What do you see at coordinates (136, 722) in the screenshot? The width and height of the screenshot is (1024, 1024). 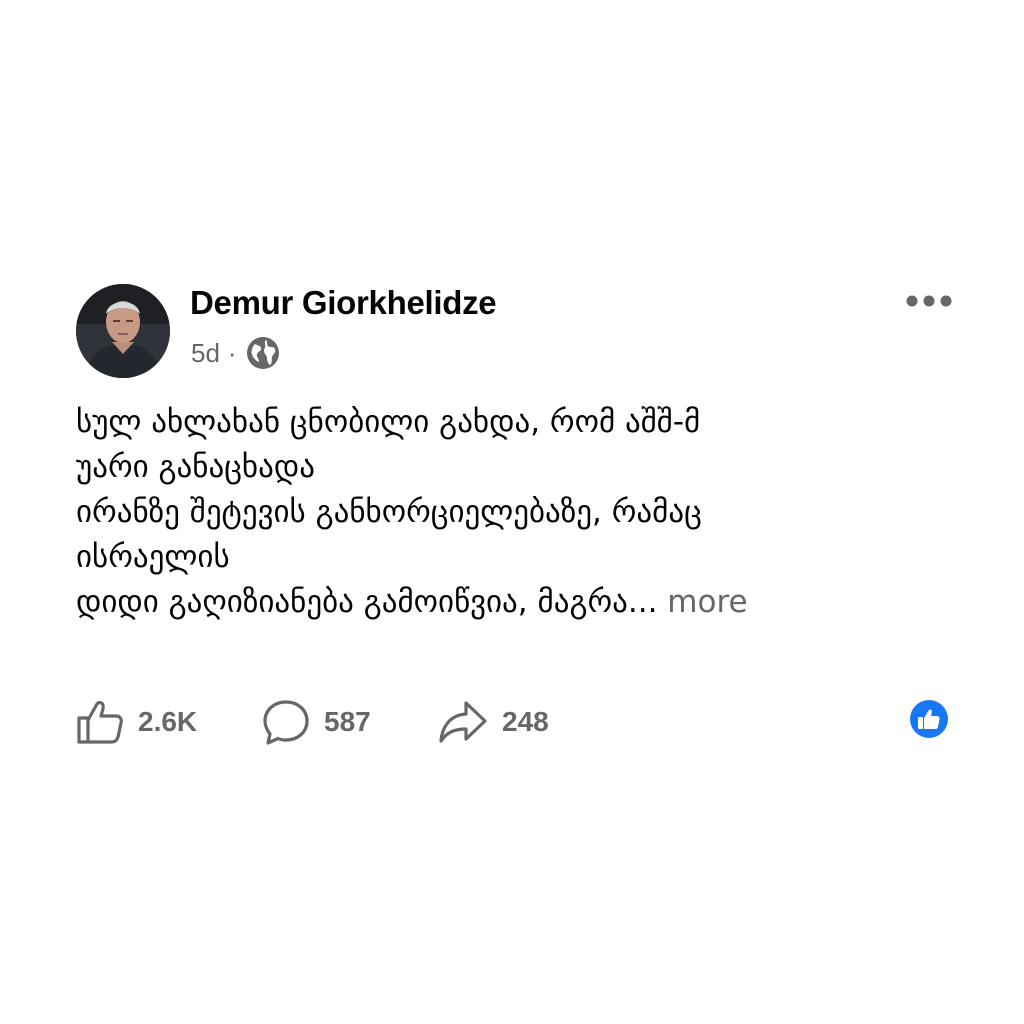 I see `like-button: 2.6K` at bounding box center [136, 722].